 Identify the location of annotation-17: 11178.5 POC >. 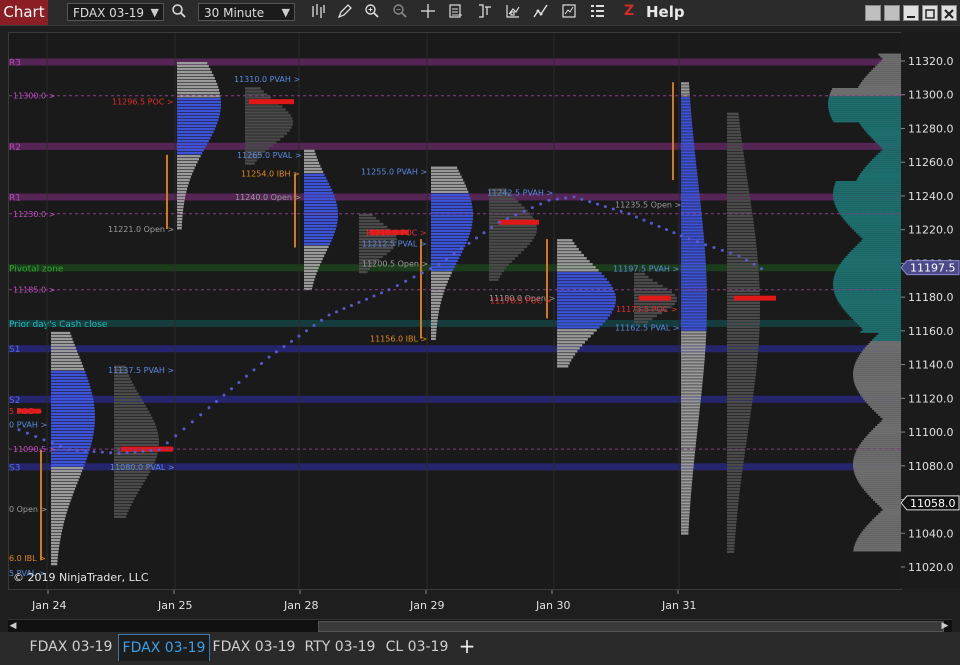
(521, 301).